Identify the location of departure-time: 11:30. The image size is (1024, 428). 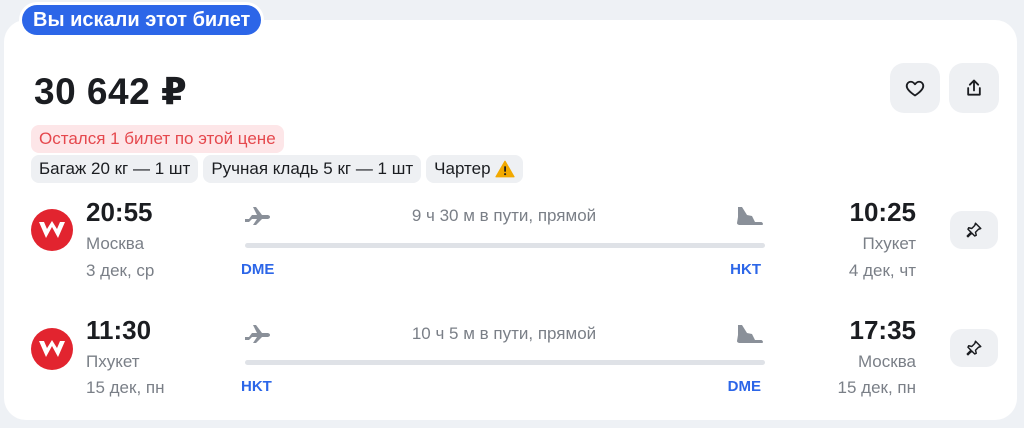
(119, 330).